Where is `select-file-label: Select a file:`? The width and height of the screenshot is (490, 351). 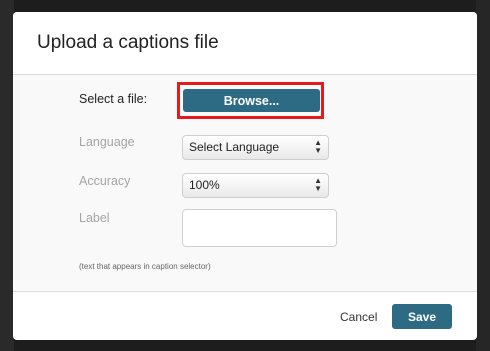 select-file-label: Select a file: is located at coordinates (113, 99).